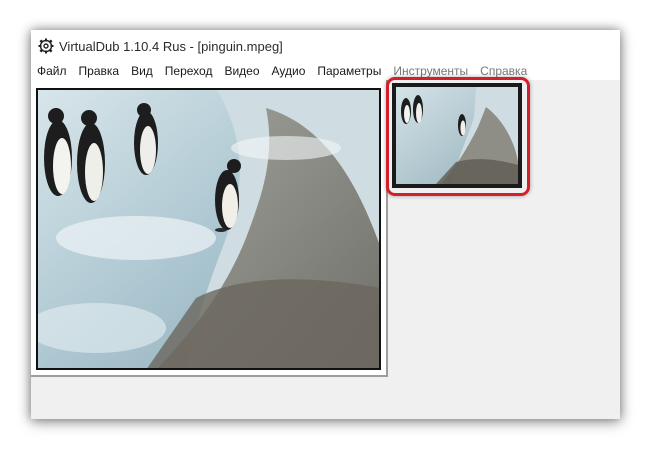 The image size is (652, 451). Describe the element at coordinates (325, 46) in the screenshot. I see `title-bar: VirtualDub 1.10.4 Rus - [pinguin.mpeg]` at that location.